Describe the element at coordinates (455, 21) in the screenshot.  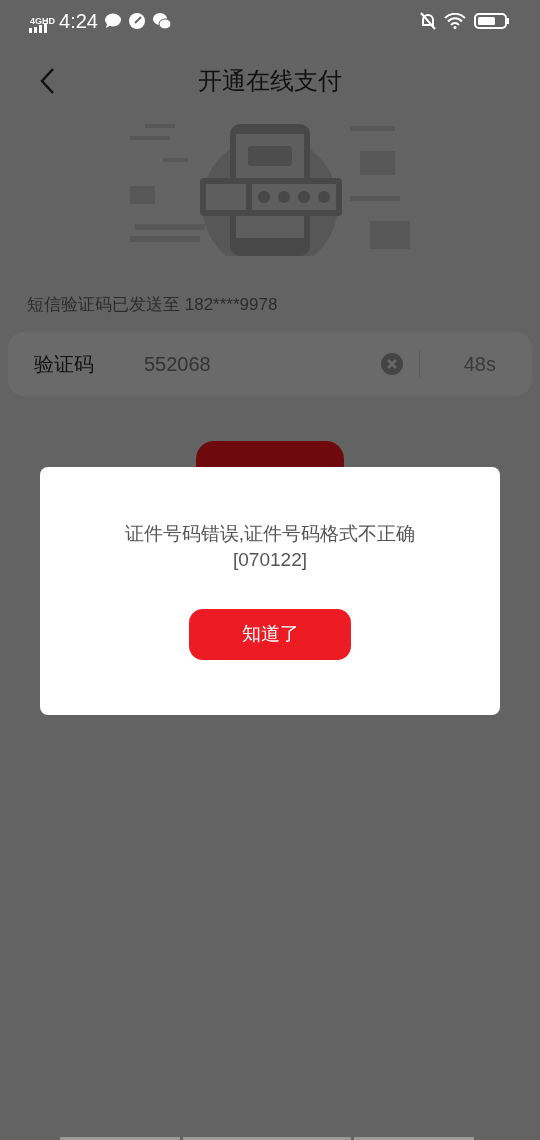
I see `wifi-icon` at that location.